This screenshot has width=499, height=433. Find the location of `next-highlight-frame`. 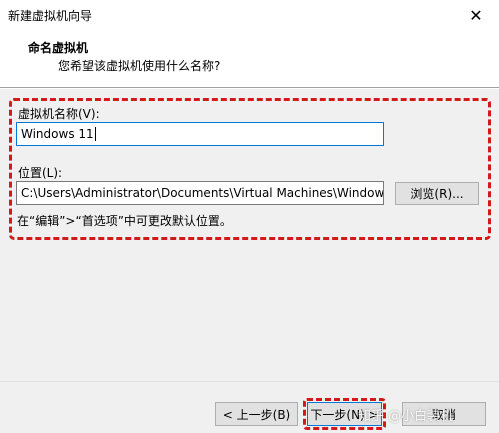

next-highlight-frame is located at coordinates (344, 414).